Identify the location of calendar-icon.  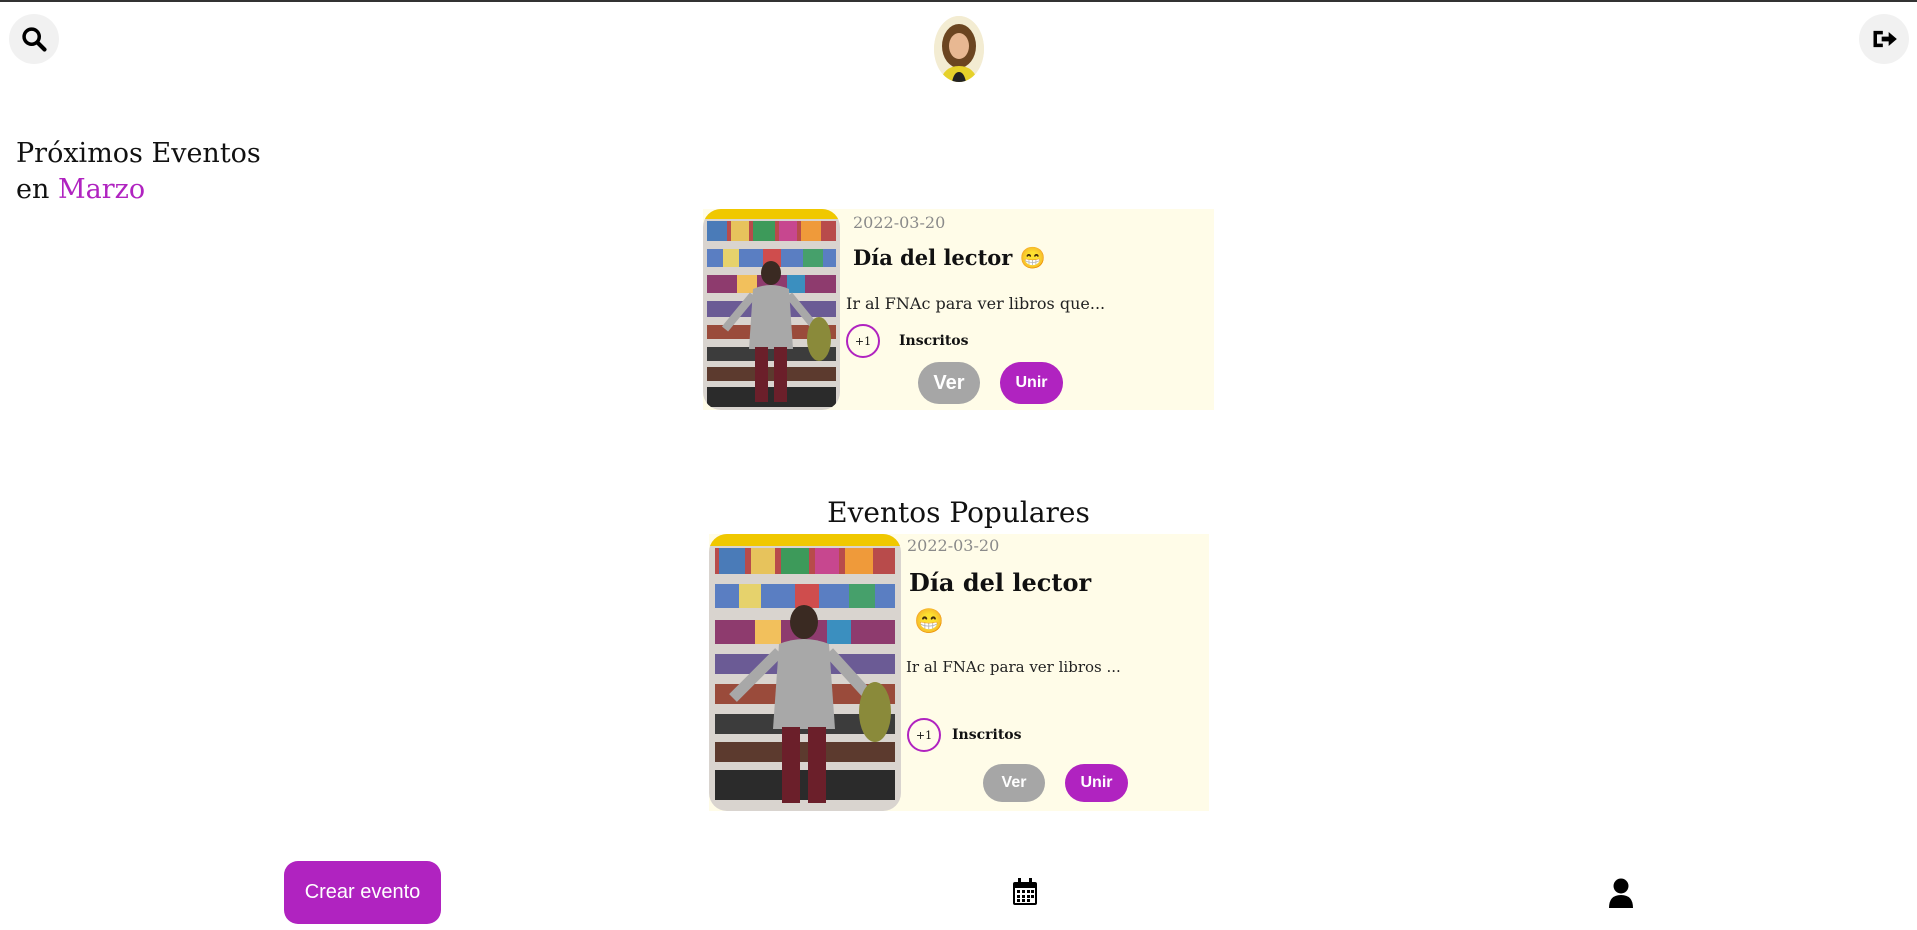
(1025, 891).